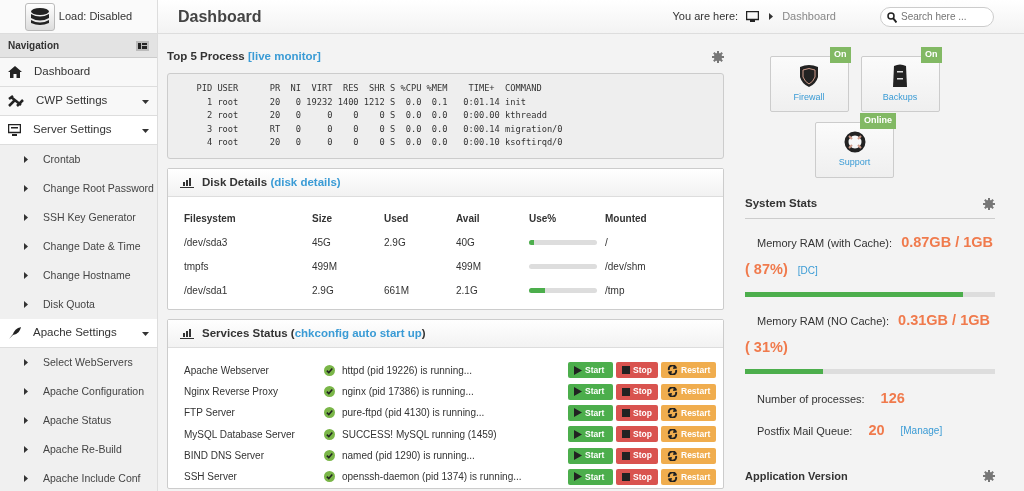 The height and width of the screenshot is (491, 1024). I want to click on table-cell-text: tmpfs, so click(196, 267).